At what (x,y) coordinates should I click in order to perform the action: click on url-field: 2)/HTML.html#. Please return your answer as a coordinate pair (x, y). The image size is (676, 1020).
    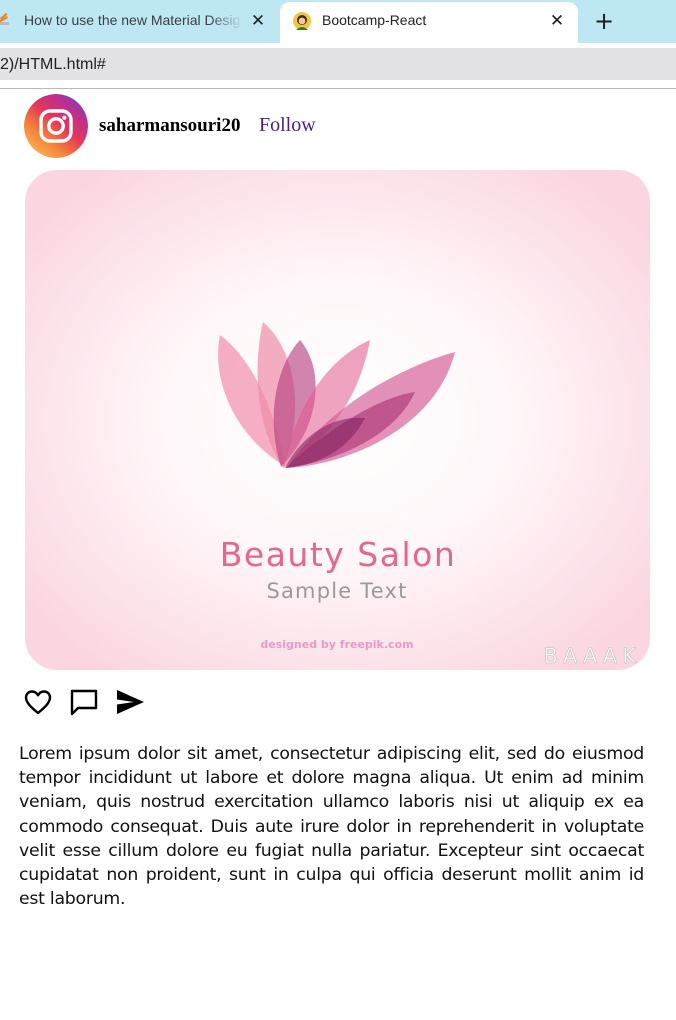
    Looking at the image, I should click on (338, 64).